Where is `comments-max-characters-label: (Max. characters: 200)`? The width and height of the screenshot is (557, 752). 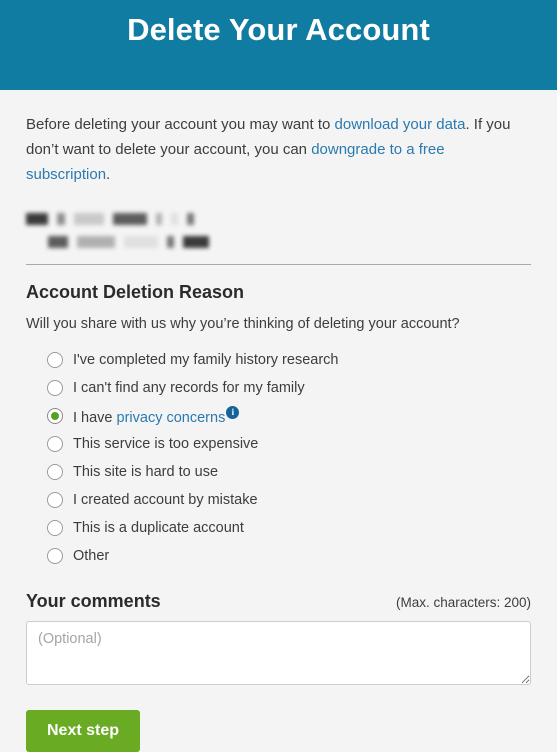 comments-max-characters-label: (Max. characters: 200) is located at coordinates (463, 602).